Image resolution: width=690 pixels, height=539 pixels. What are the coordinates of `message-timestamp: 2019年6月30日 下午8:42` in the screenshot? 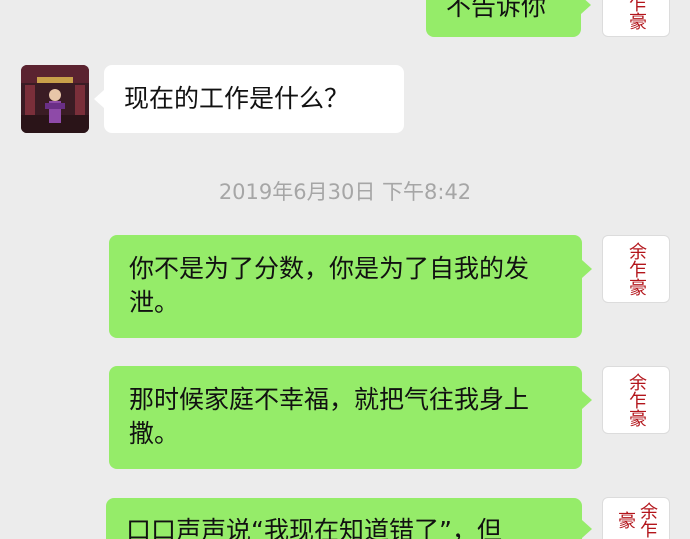 It's located at (345, 192).